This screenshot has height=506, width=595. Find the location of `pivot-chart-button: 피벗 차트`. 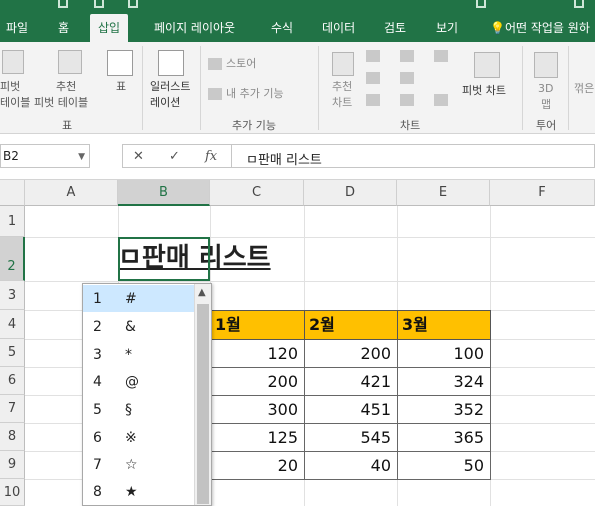

pivot-chart-button: 피벗 차트 is located at coordinates (484, 91).